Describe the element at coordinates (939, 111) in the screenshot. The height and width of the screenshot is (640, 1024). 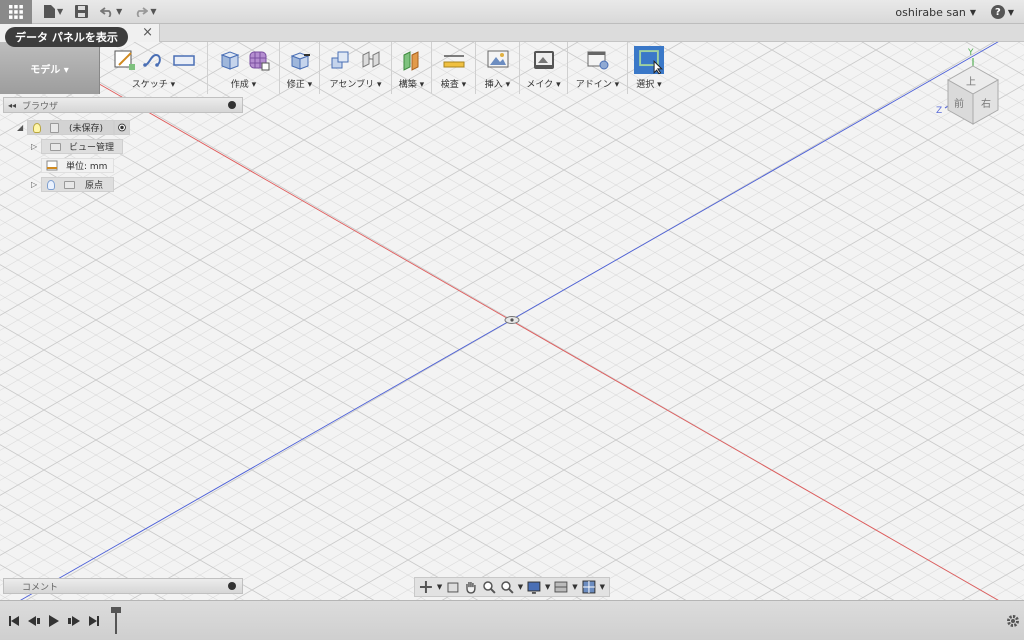
I see `cube-z-label: Z` at that location.